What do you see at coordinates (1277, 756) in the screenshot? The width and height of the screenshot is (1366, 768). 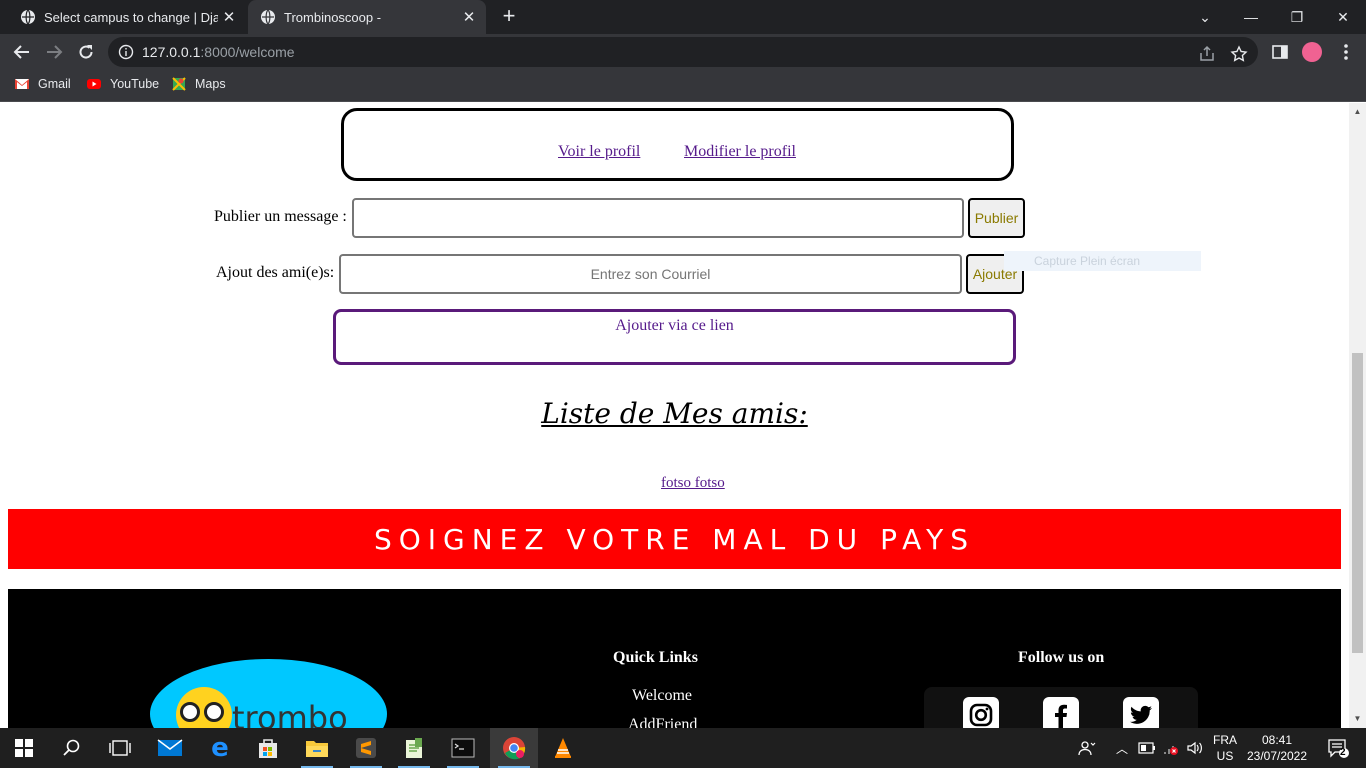 I see `clock-date: 23/07/2022` at bounding box center [1277, 756].